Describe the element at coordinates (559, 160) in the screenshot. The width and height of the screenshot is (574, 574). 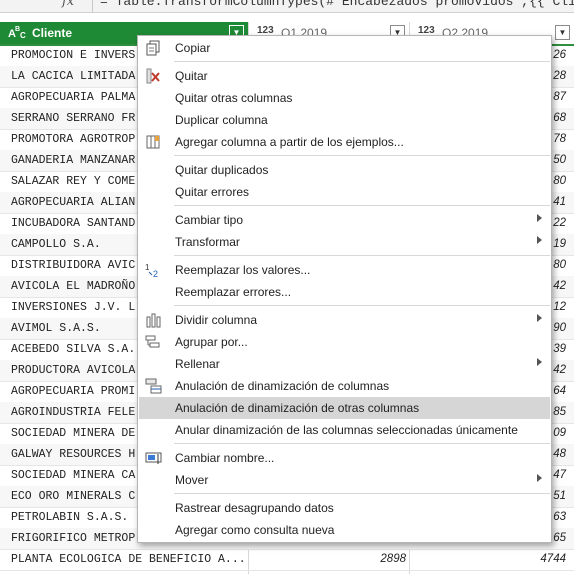
I see `cell-q2: 50` at that location.